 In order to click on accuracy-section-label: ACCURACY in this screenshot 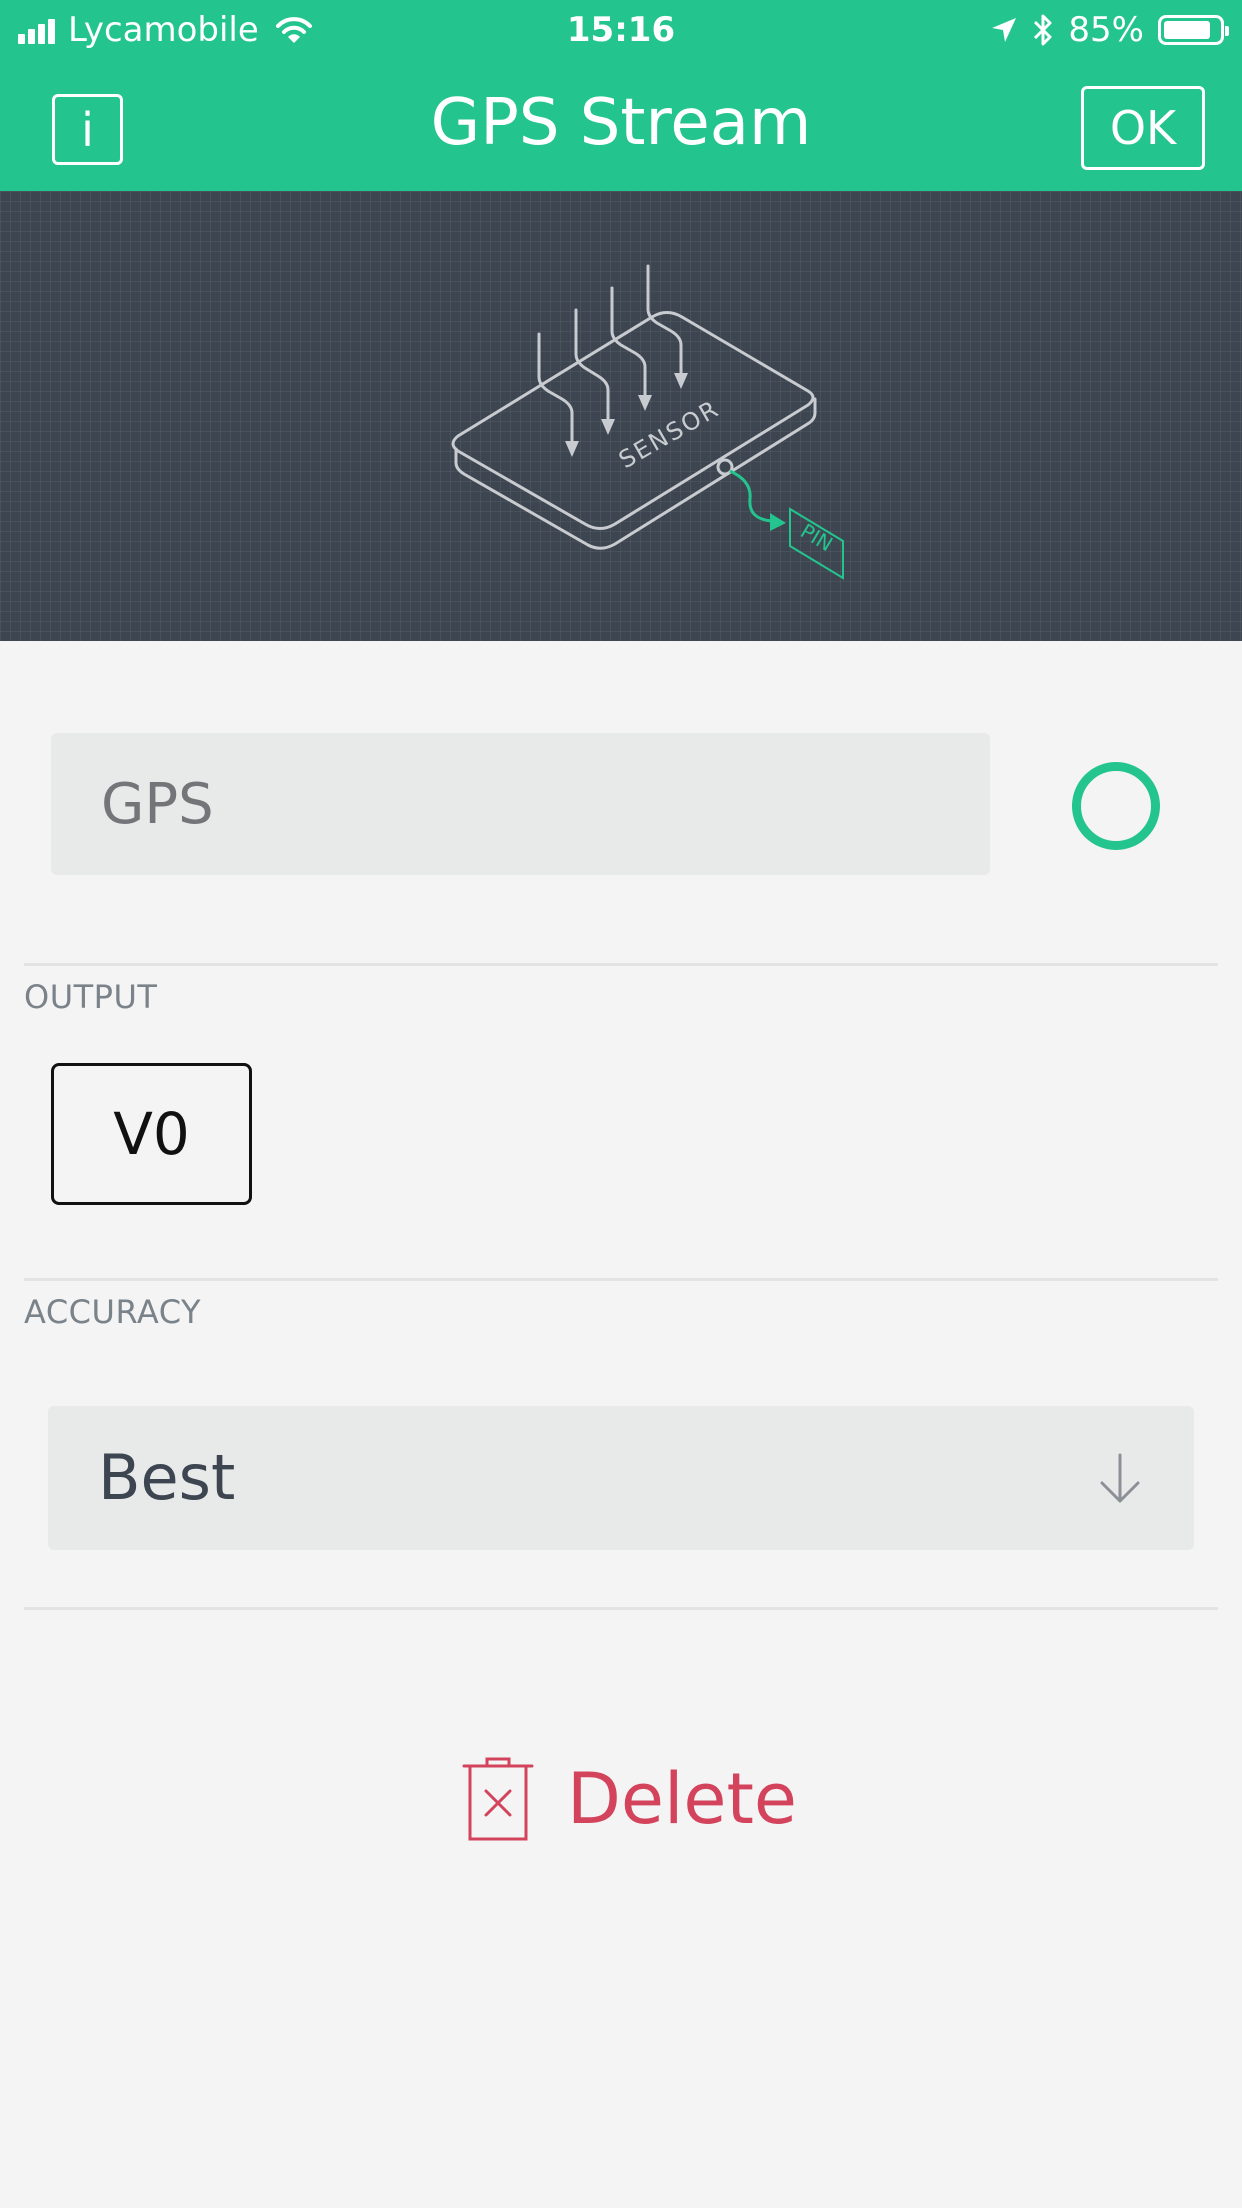, I will do `click(113, 1312)`.